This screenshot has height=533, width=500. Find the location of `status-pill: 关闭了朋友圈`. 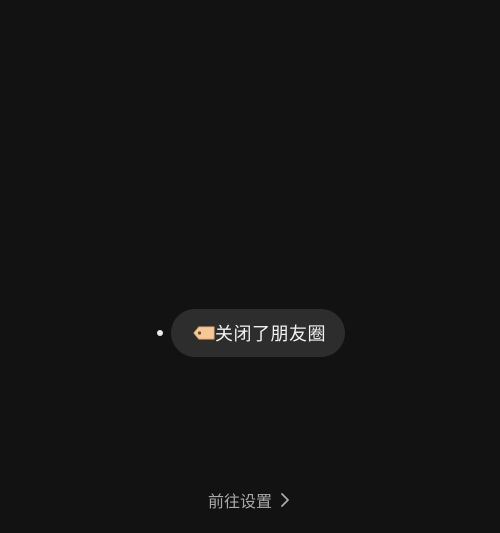

status-pill: 关闭了朋友圈 is located at coordinates (258, 333).